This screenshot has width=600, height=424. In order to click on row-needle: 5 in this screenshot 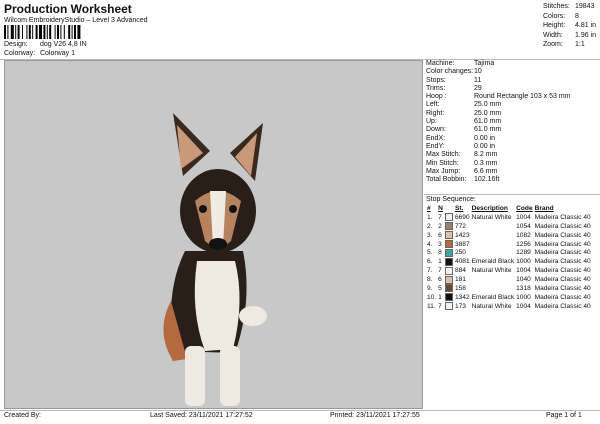, I will do `click(440, 288)`.